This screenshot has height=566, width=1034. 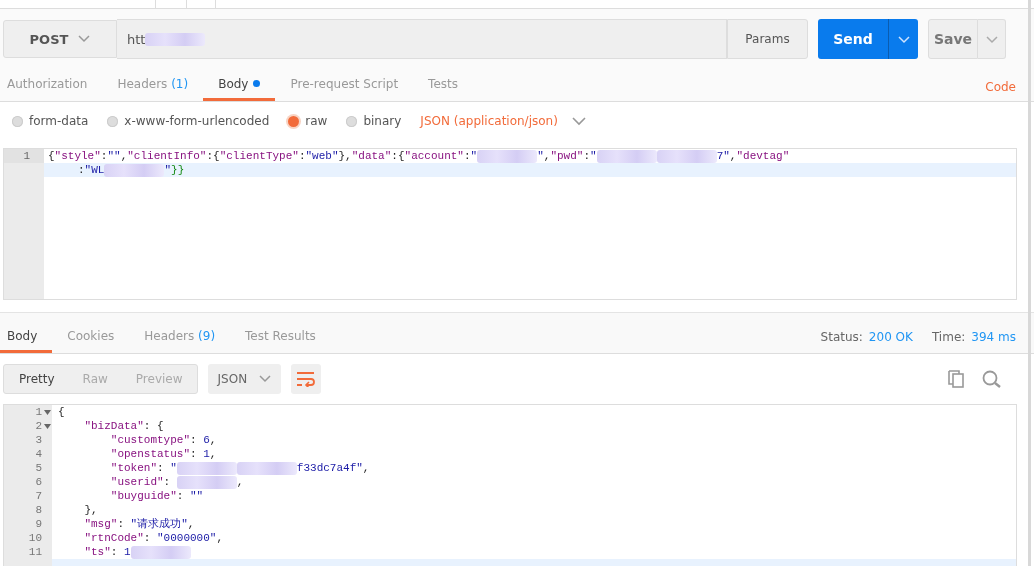 What do you see at coordinates (993, 337) in the screenshot?
I see `time-value: 394 ms` at bounding box center [993, 337].